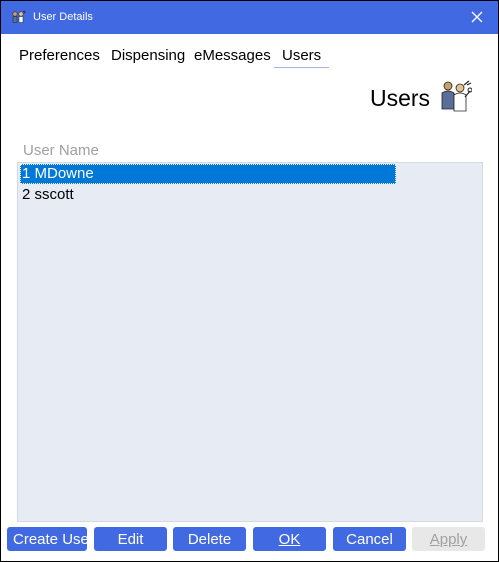 This screenshot has width=499, height=562. I want to click on section-heading: Users, so click(400, 98).